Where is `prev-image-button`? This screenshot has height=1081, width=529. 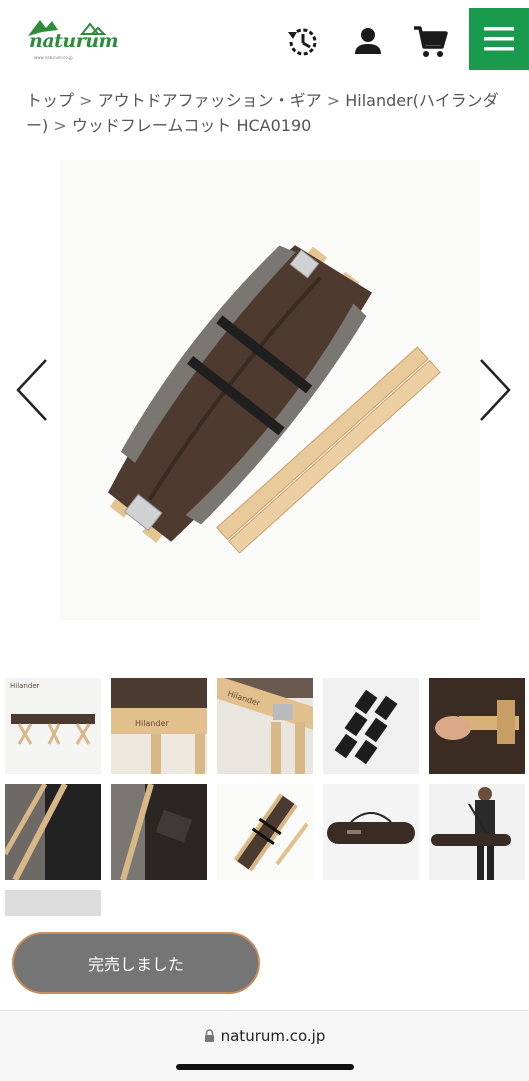 prev-image-button is located at coordinates (32, 390).